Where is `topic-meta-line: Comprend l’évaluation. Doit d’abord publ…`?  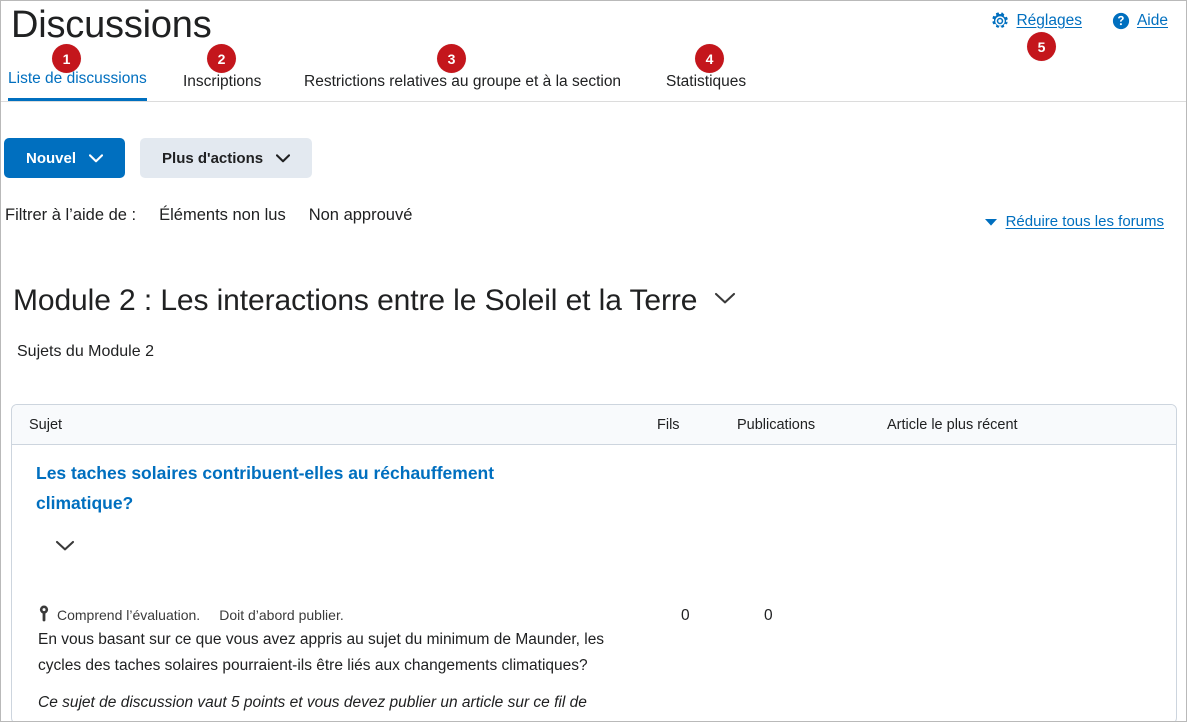
topic-meta-line: Comprend l’évaluation. Doit d’abord publ… is located at coordinates (191, 615).